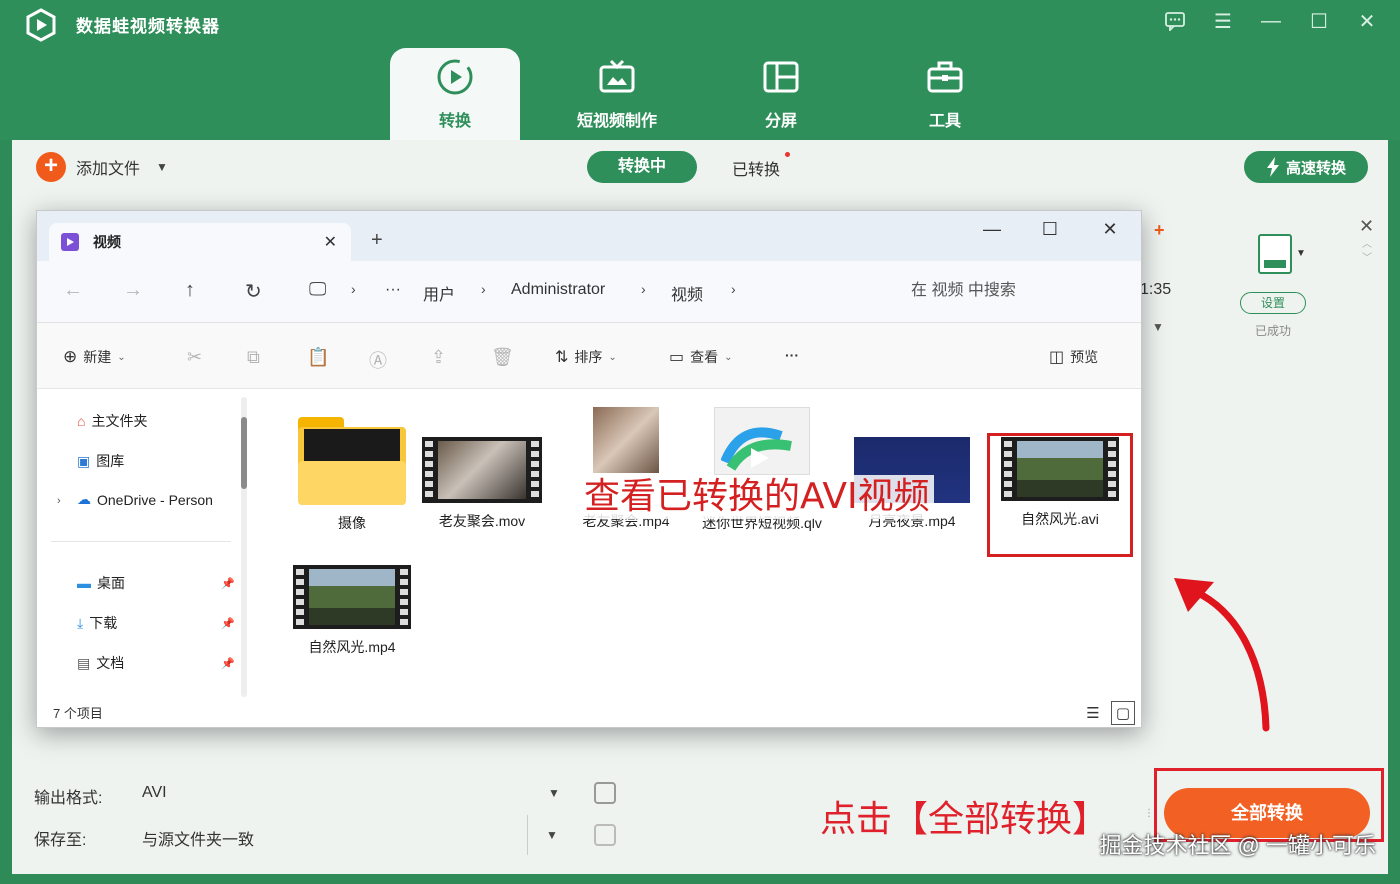  What do you see at coordinates (154, 793) in the screenshot?
I see `output-format-select: AVI` at bounding box center [154, 793].